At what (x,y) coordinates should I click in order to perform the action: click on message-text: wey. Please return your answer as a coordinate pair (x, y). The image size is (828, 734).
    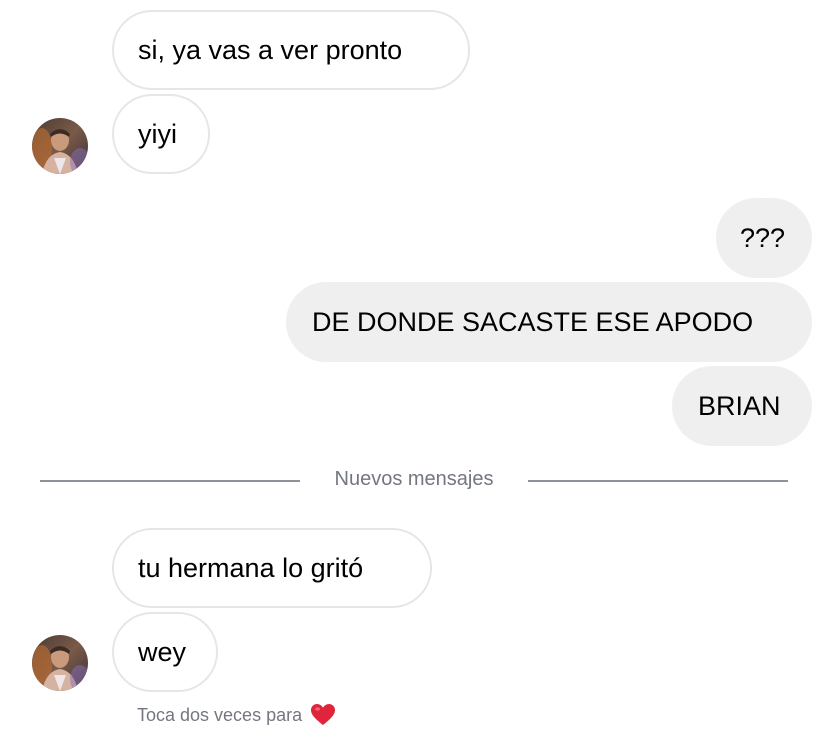
    Looking at the image, I should click on (162, 651).